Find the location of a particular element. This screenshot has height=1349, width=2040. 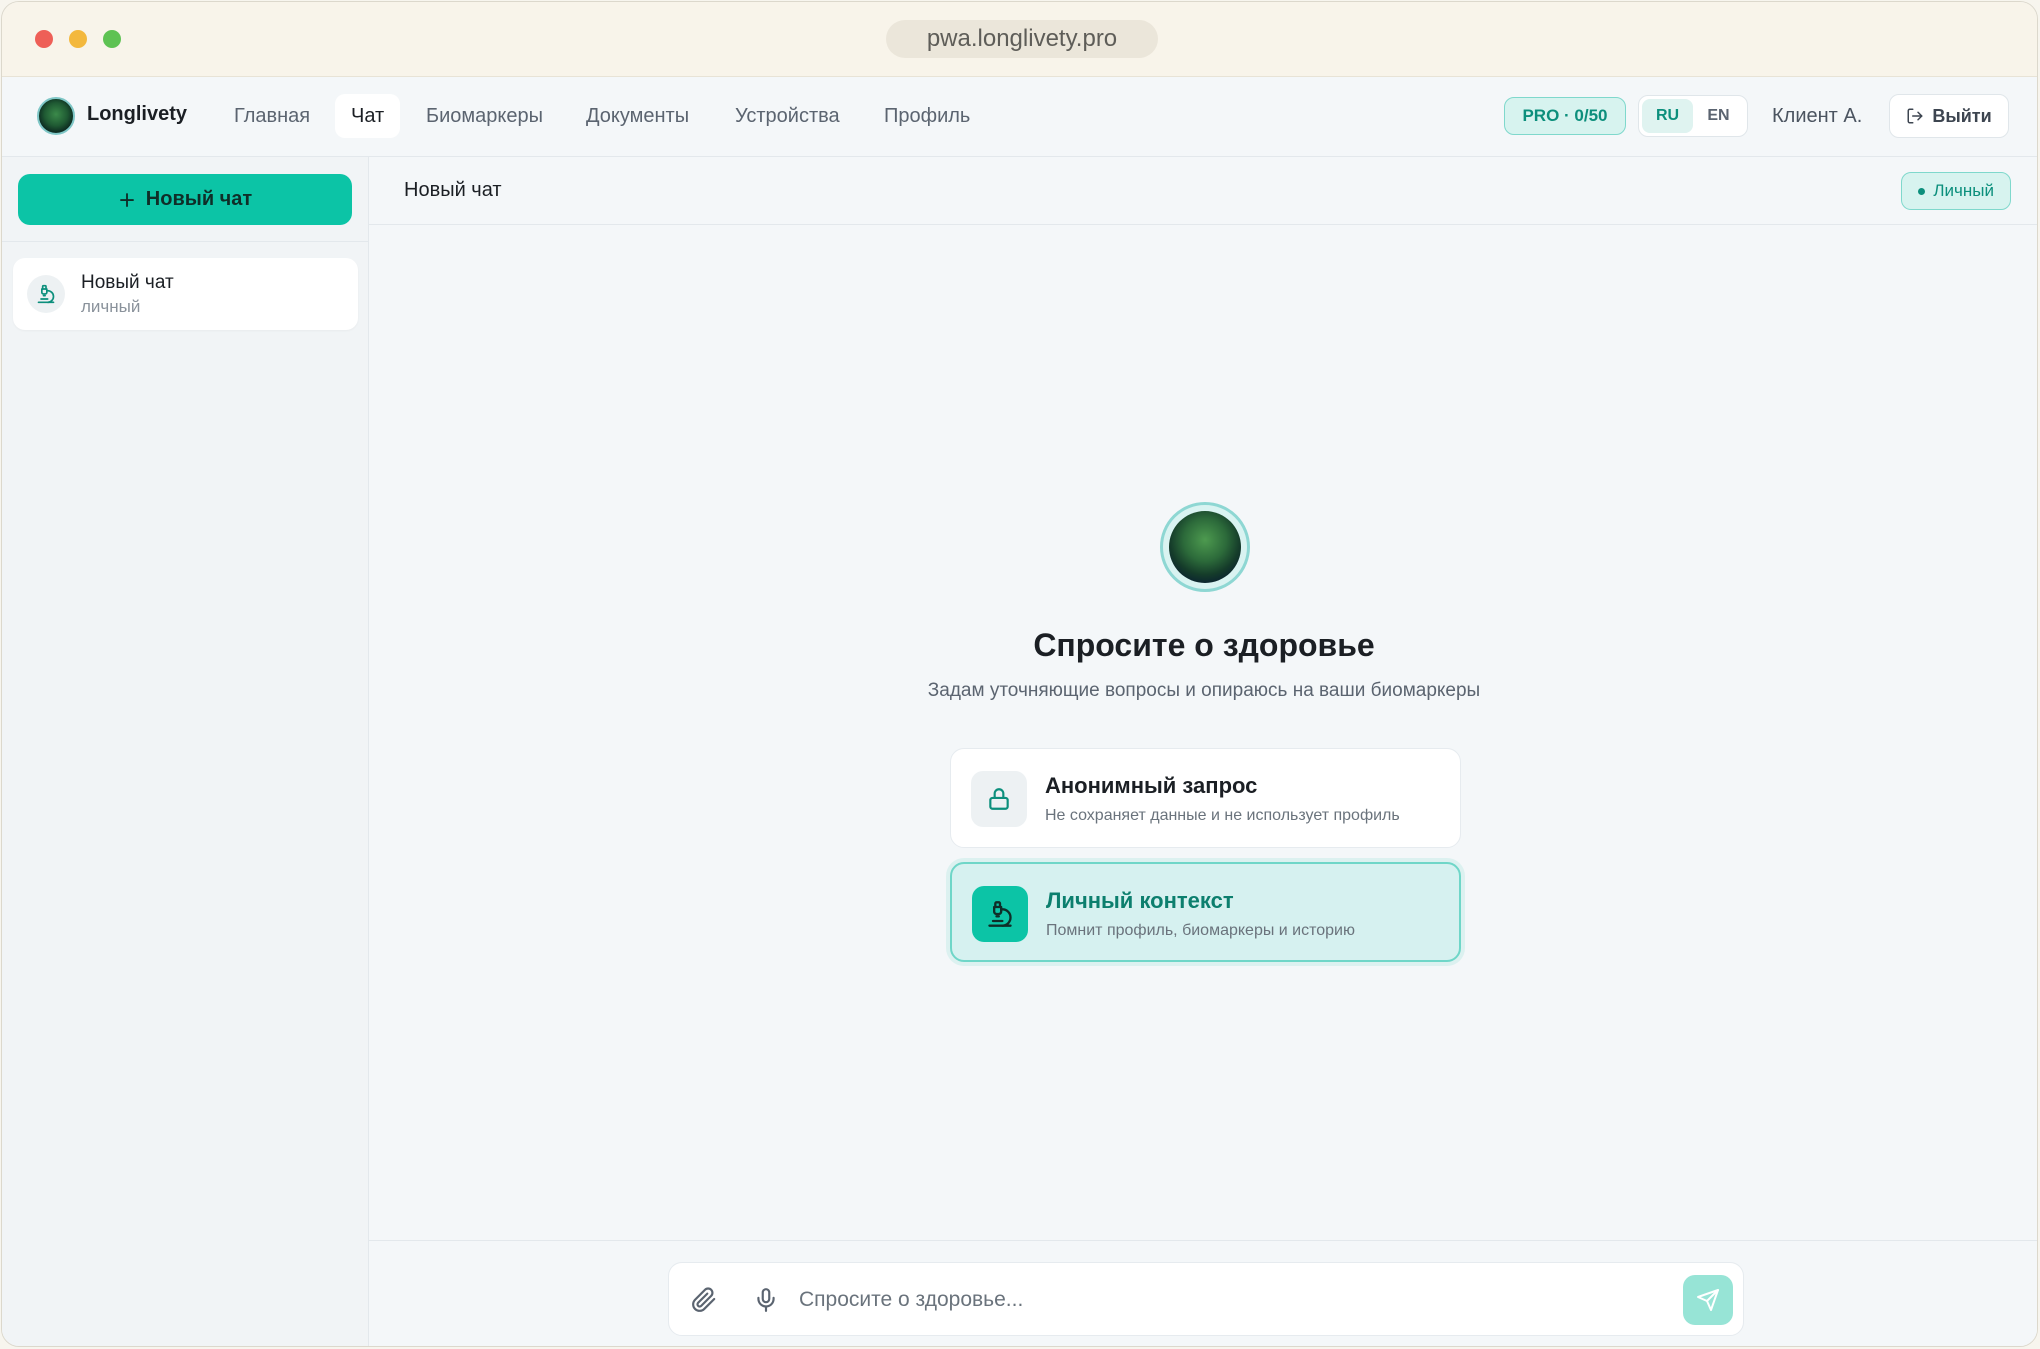

empty-state-title: Спросите о здоровье is located at coordinates (1204, 645).